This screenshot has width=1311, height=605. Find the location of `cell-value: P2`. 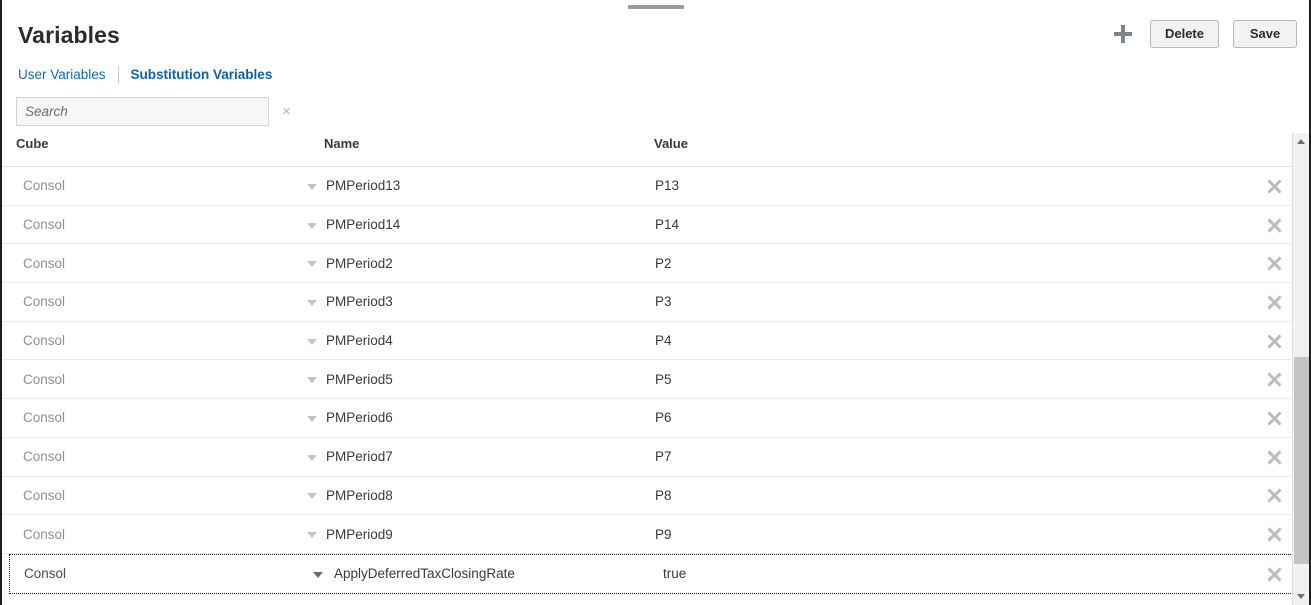

cell-value: P2 is located at coordinates (663, 263).